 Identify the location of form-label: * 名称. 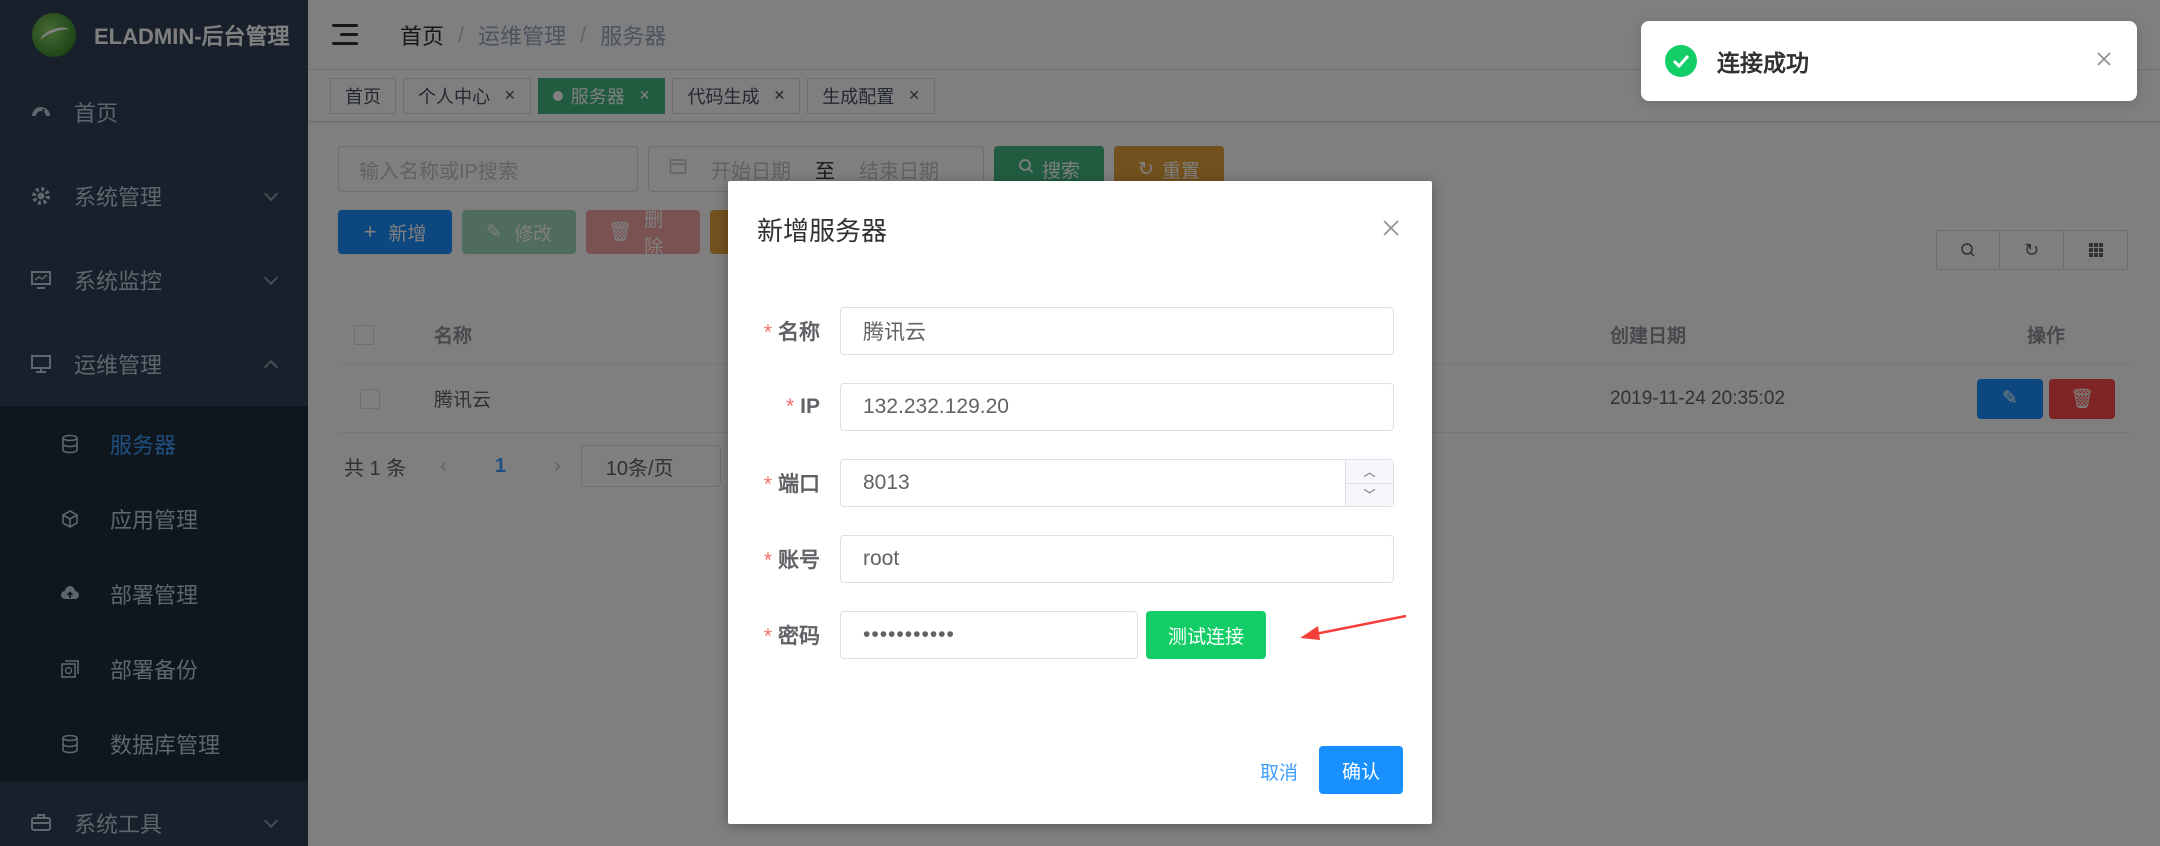
(791, 332).